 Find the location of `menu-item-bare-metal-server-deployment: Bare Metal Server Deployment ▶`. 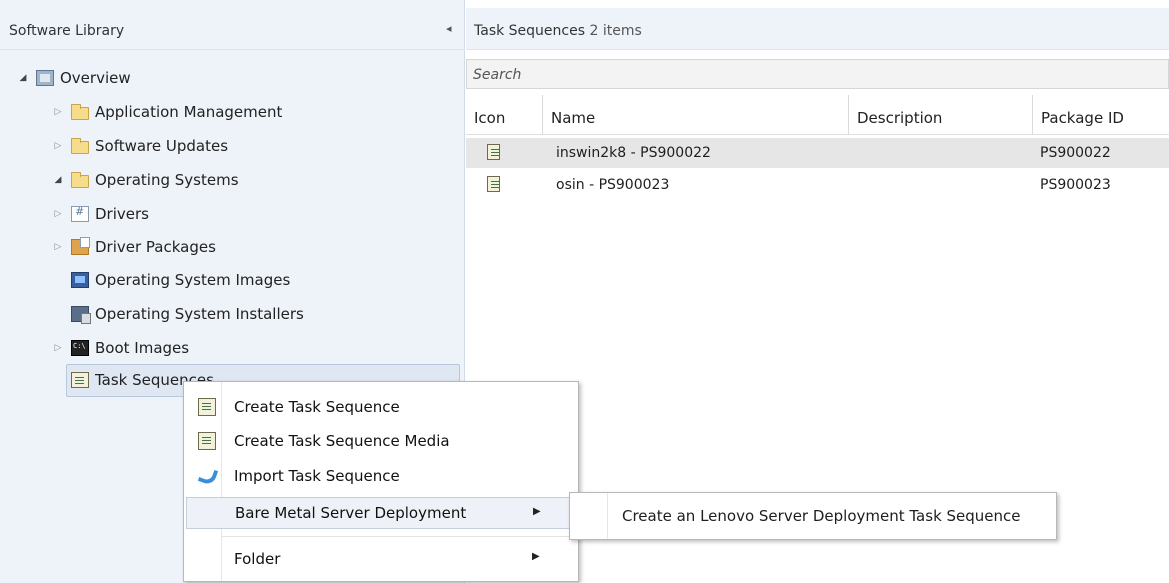

menu-item-bare-metal-server-deployment: Bare Metal Server Deployment ▶ is located at coordinates (381, 513).